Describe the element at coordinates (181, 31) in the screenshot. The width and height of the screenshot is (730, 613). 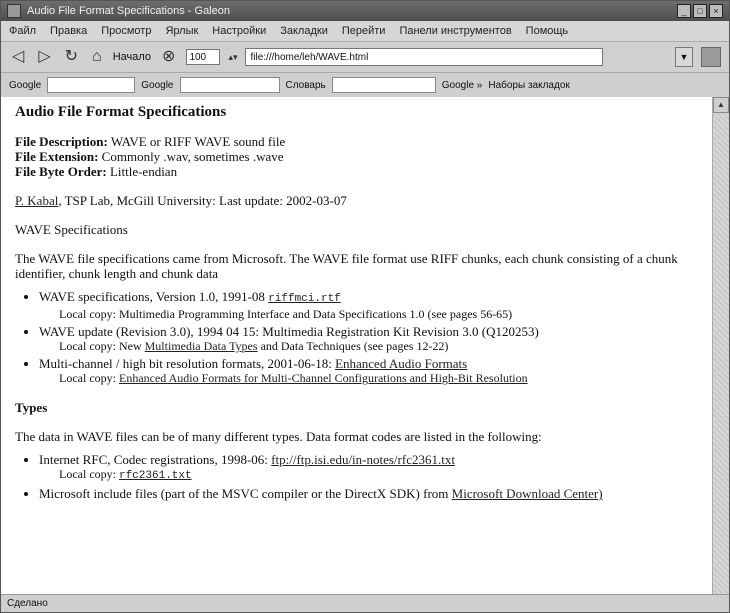
I see `menu-shortcut: Ярлык` at that location.